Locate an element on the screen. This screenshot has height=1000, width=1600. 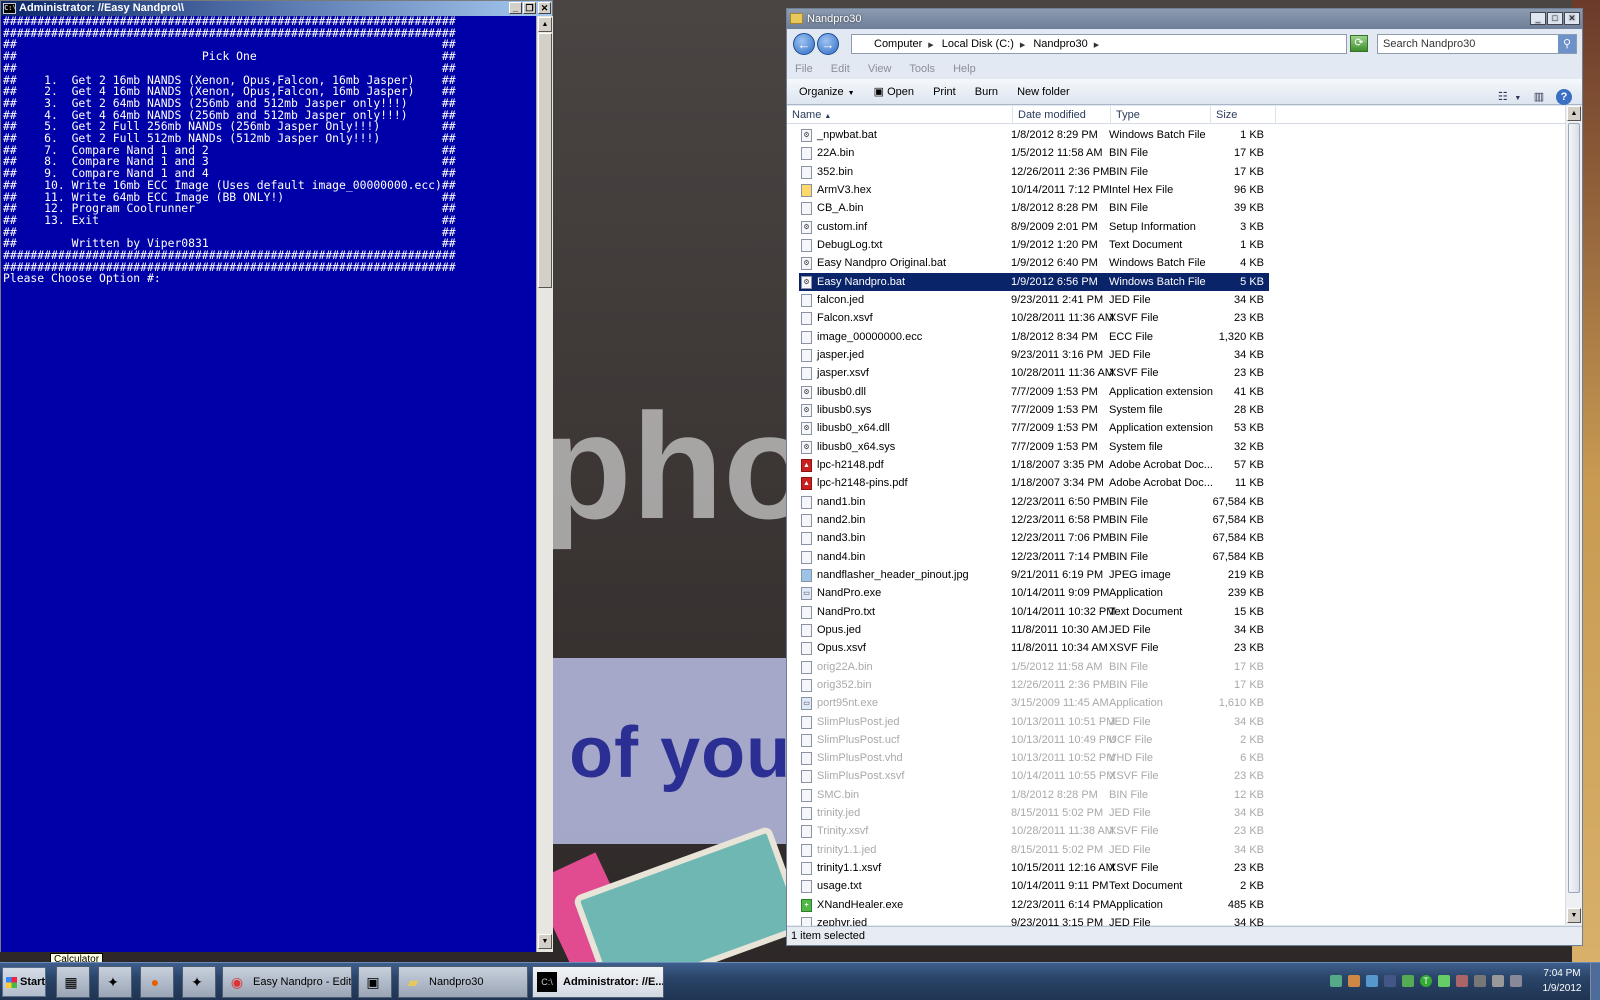
column-size: Size is located at coordinates (1243, 115).